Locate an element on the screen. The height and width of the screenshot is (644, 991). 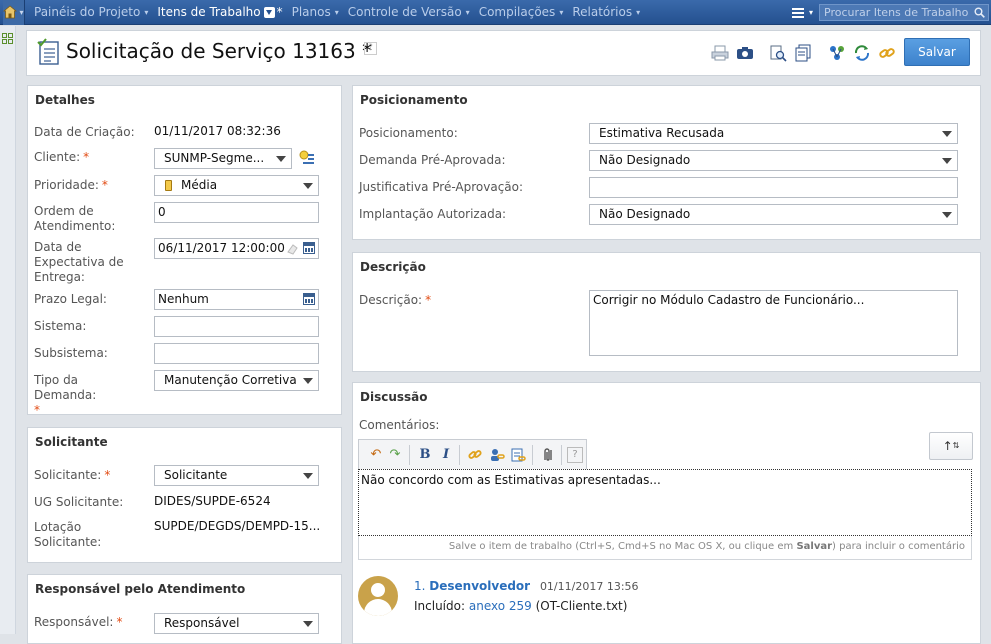
page-title: Solicitação de Serviço 13163 * is located at coordinates (219, 51).